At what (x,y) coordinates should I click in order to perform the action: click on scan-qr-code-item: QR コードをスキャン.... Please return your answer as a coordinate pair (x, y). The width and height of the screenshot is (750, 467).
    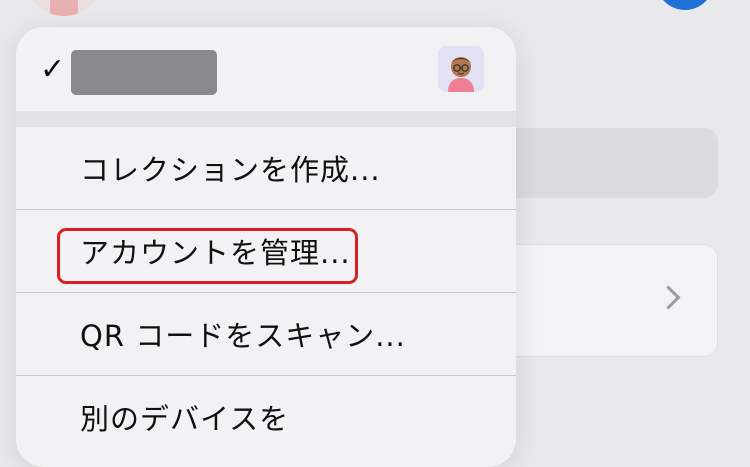
    Looking at the image, I should click on (266, 334).